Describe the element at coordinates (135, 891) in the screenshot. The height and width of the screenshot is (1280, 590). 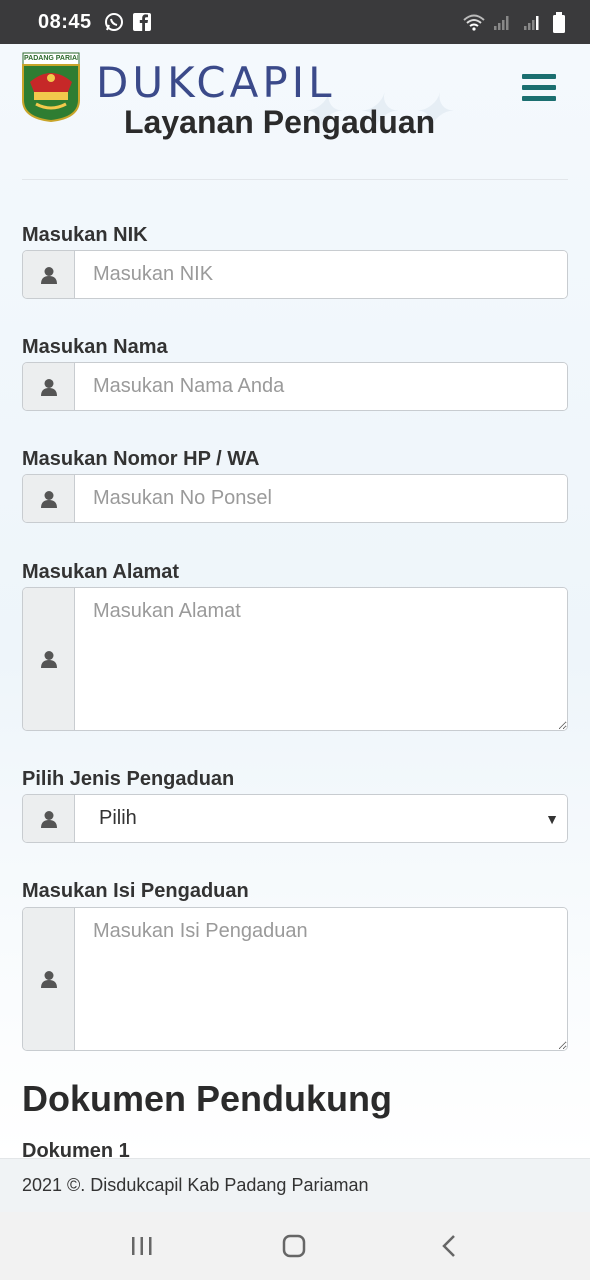
I see `isi-label: Masukan Isi Pengaduan` at that location.